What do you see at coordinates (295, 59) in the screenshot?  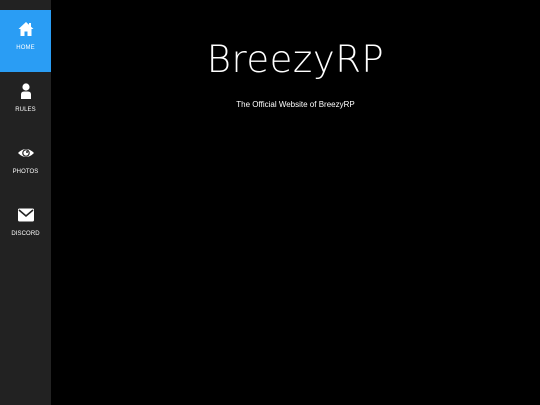 I see `page-title: BreezyRP` at bounding box center [295, 59].